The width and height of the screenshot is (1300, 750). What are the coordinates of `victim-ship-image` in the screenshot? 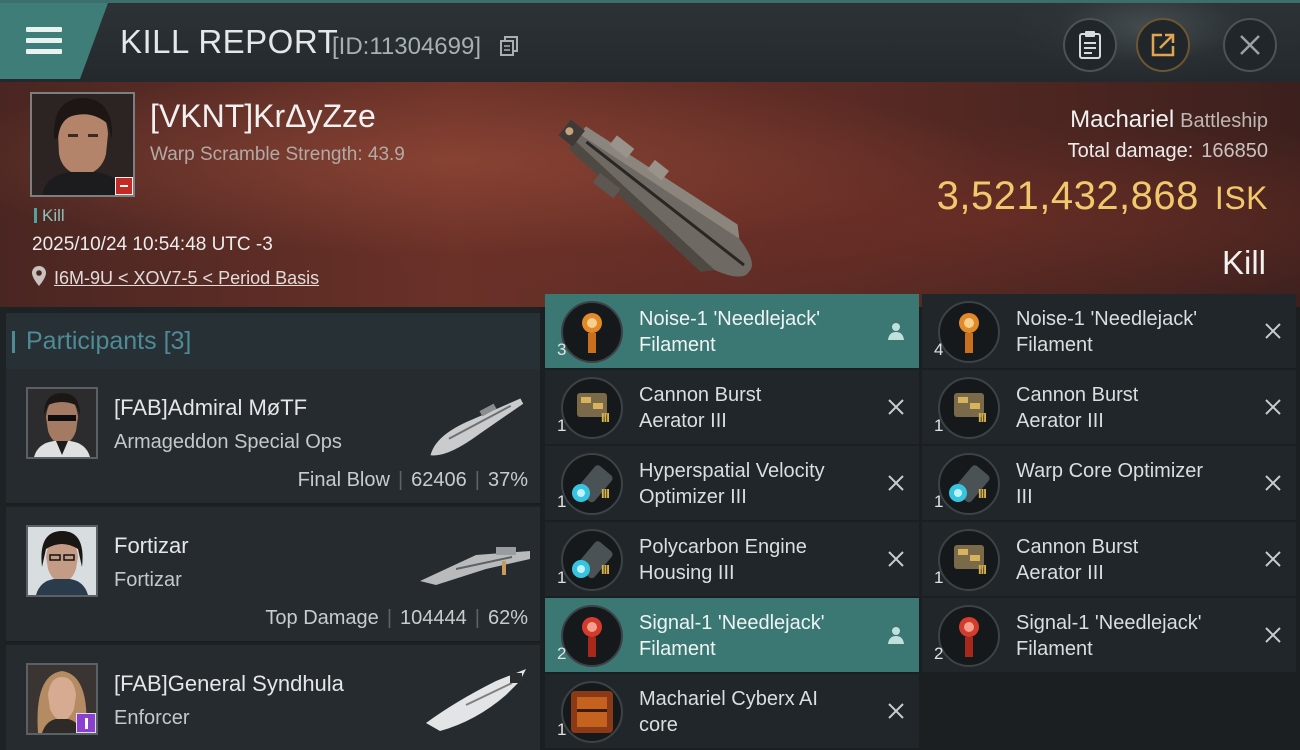 It's located at (660, 202).